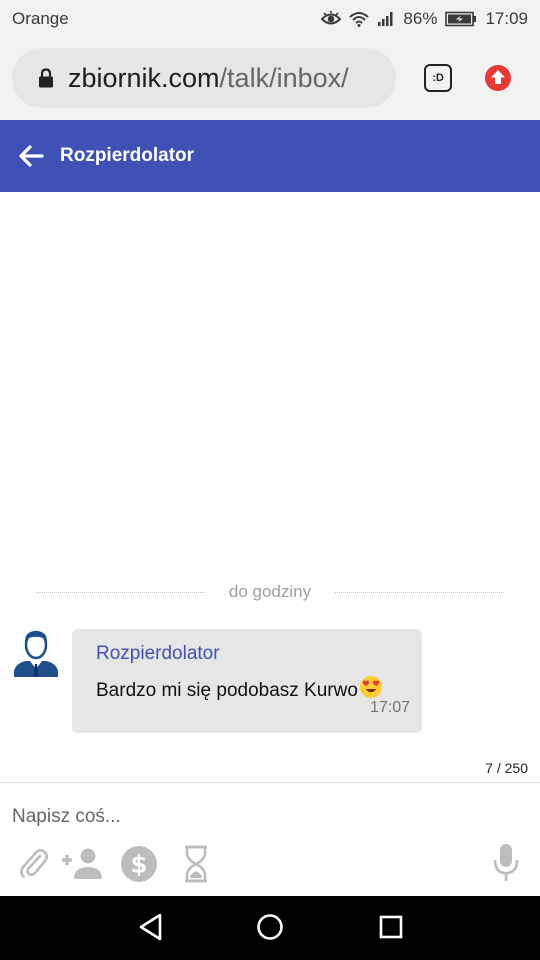 This screenshot has width=540, height=960. What do you see at coordinates (438, 78) in the screenshot?
I see `tab-switcher-icon: :D` at bounding box center [438, 78].